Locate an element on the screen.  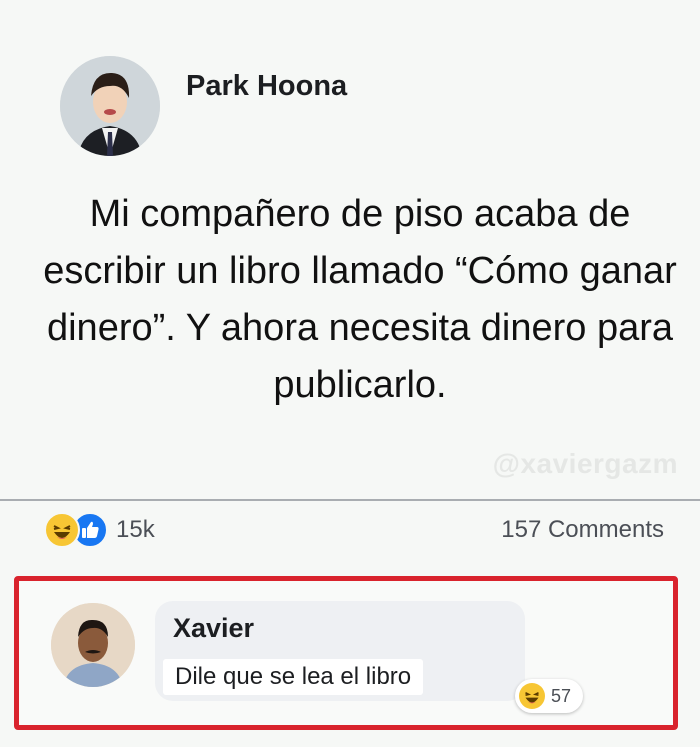
divider is located at coordinates (350, 500).